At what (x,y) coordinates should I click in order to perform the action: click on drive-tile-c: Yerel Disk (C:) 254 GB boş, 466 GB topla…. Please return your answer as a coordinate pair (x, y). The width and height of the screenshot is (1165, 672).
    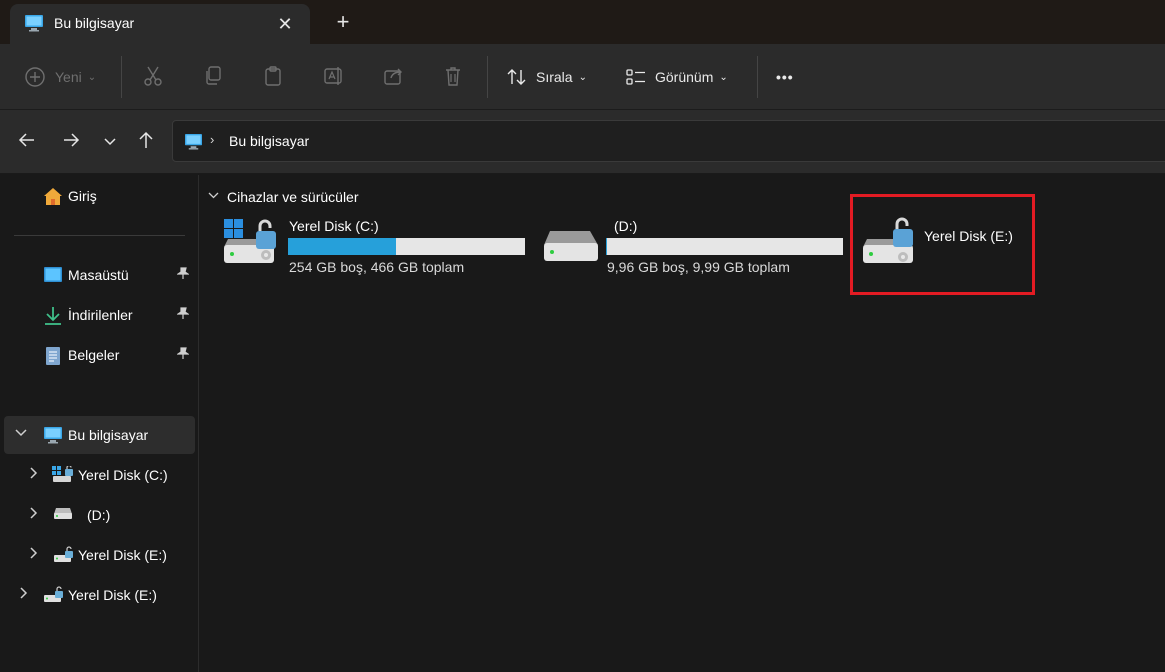
    Looking at the image, I should click on (377, 250).